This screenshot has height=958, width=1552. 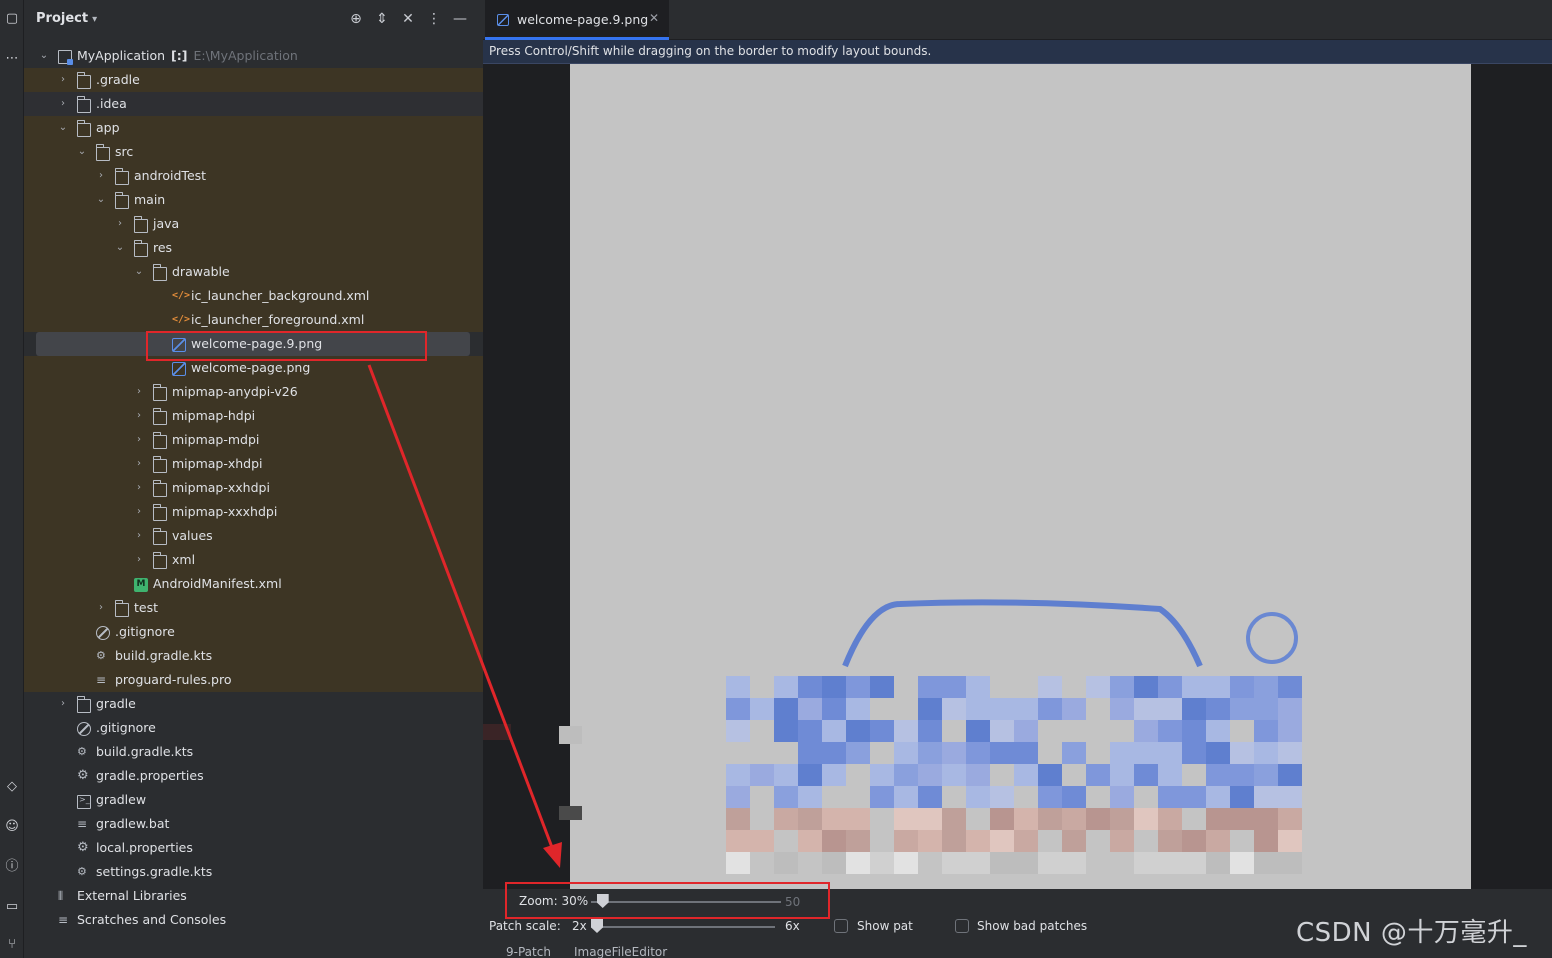 What do you see at coordinates (382, 19) in the screenshot?
I see `expand-collapse-icon: ⇕` at bounding box center [382, 19].